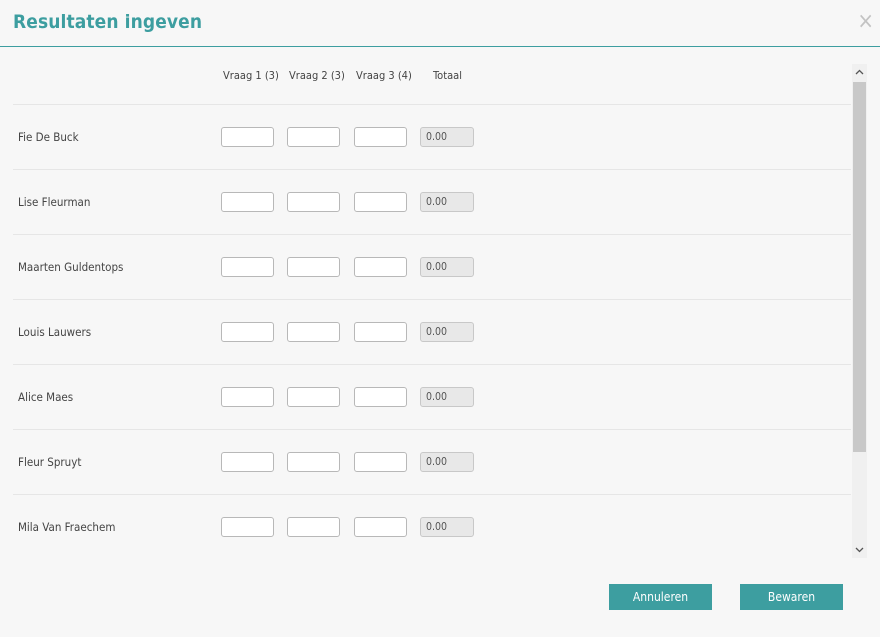 This screenshot has width=880, height=637. What do you see at coordinates (859, 73) in the screenshot?
I see `chevron-up-icon` at bounding box center [859, 73].